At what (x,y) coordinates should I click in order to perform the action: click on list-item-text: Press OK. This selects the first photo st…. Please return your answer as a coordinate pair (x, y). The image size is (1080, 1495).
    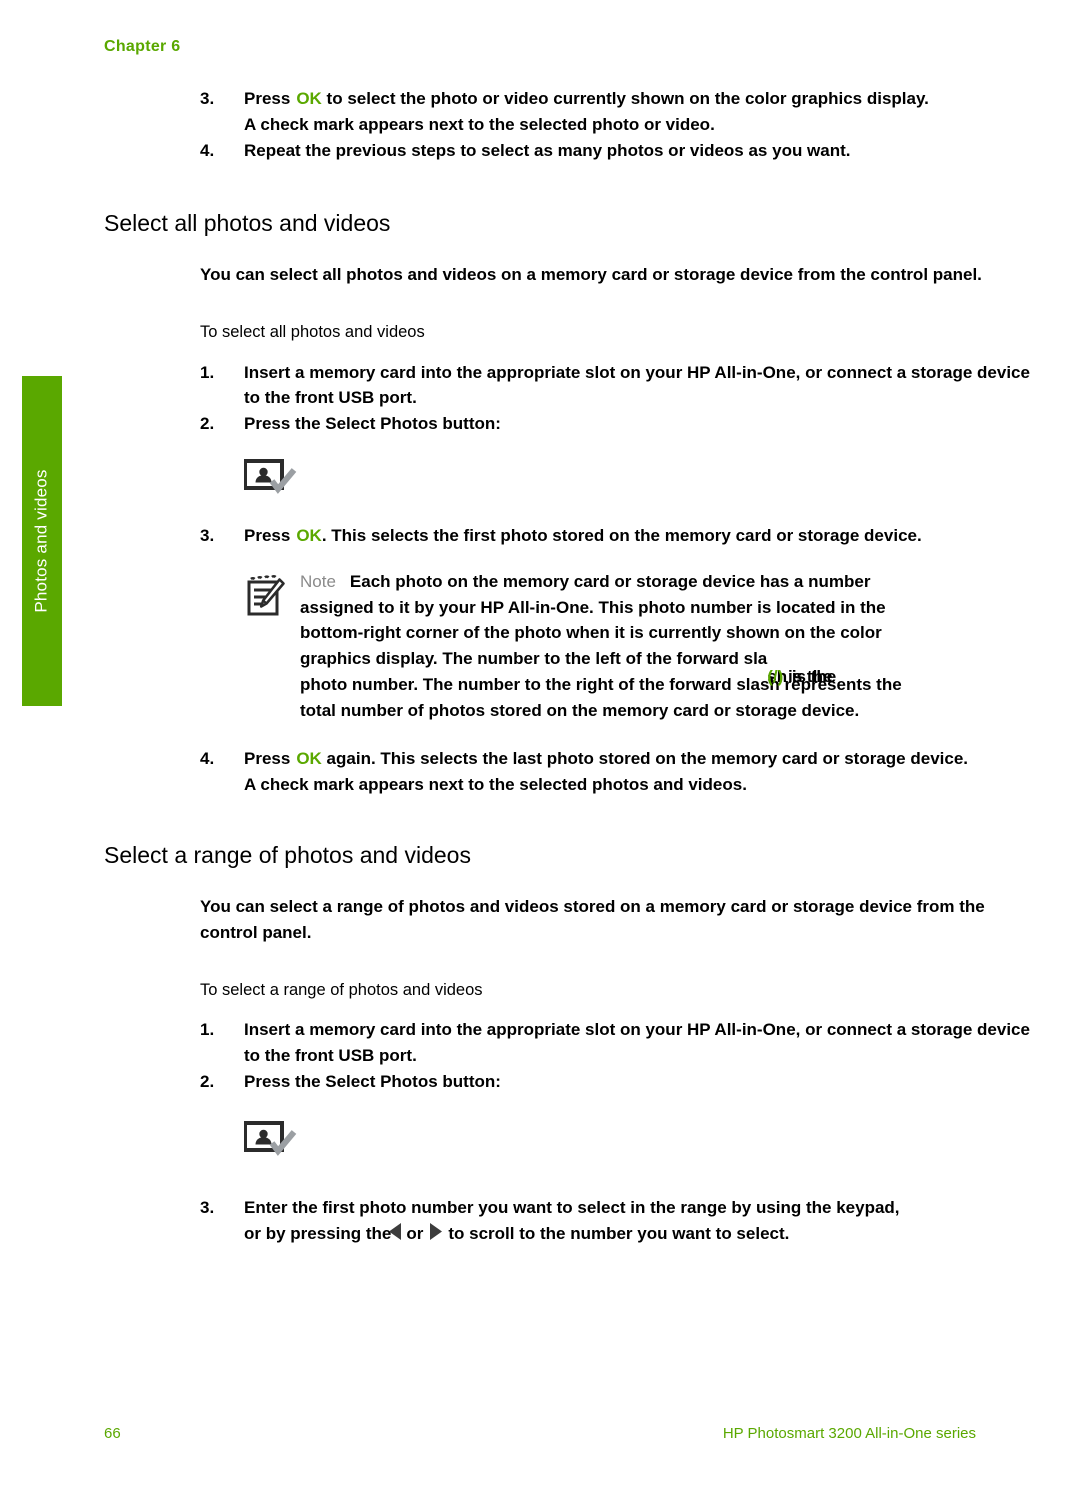
    Looking at the image, I should click on (644, 536).